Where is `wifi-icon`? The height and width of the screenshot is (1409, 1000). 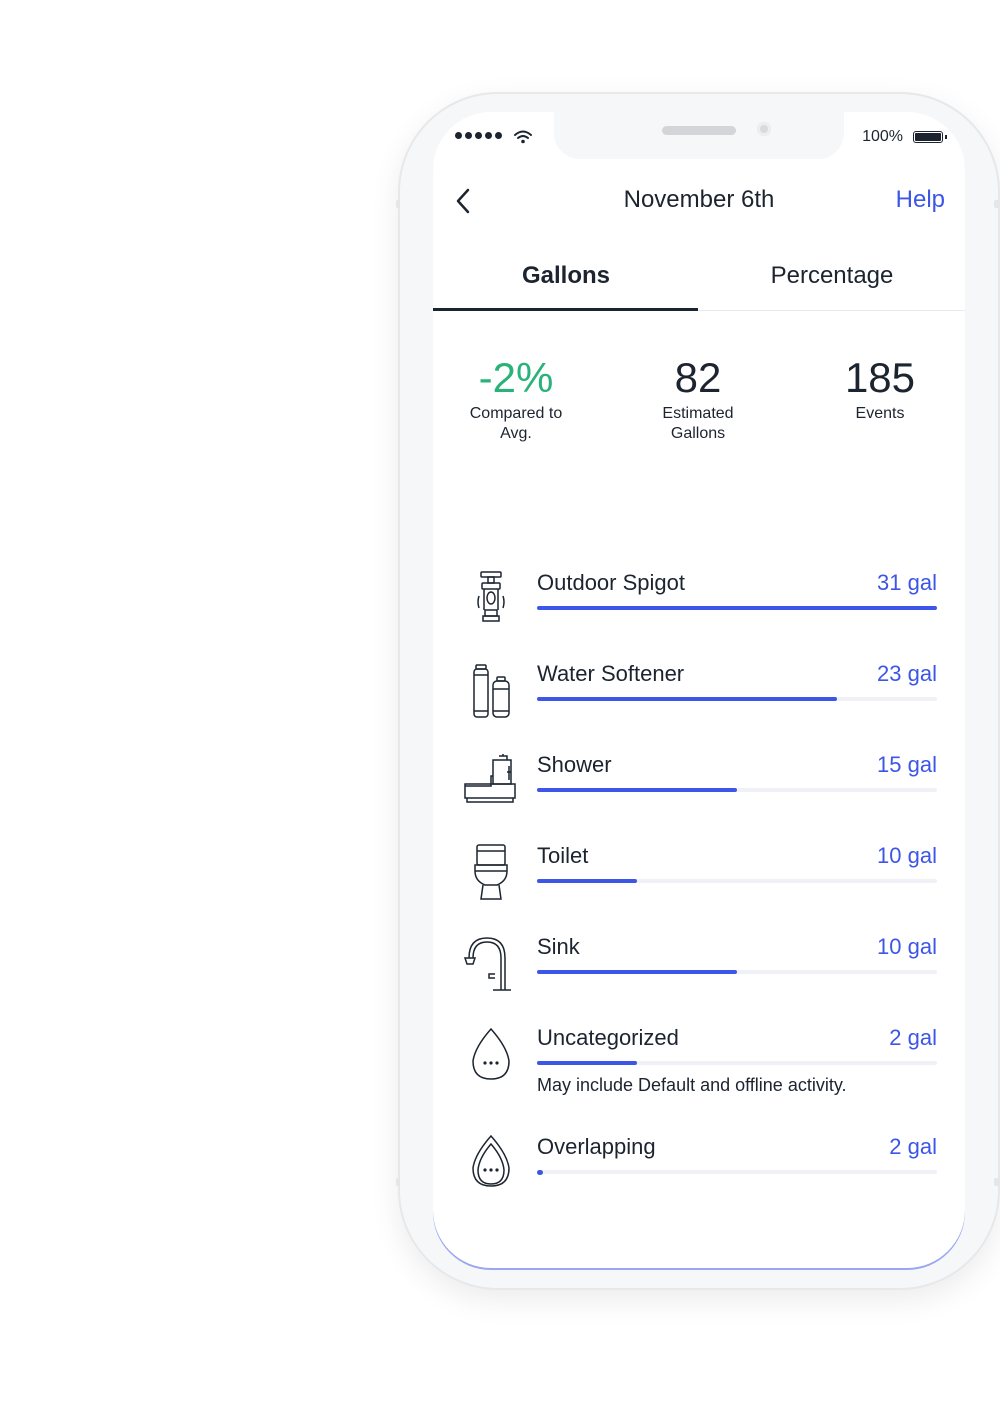
wifi-icon is located at coordinates (523, 137).